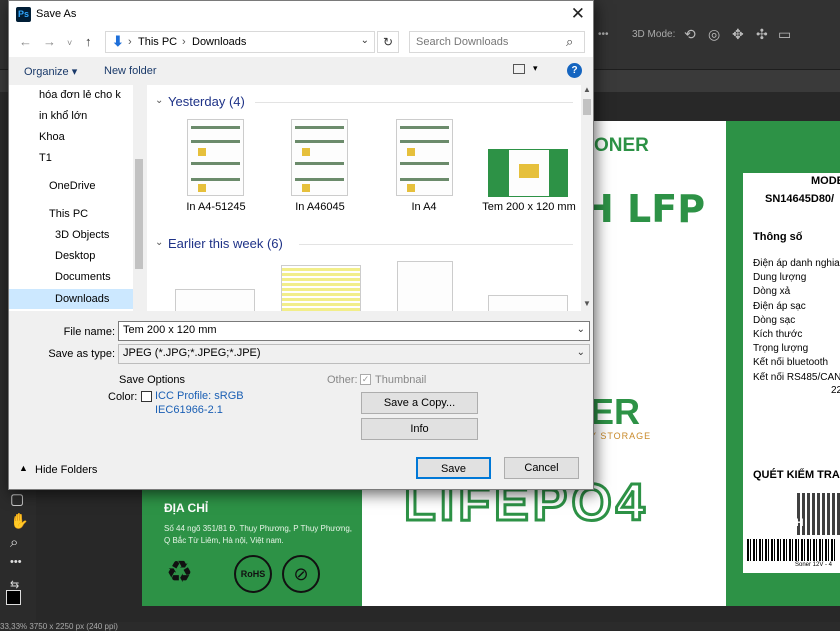  I want to click on save-button: Save, so click(453, 468).